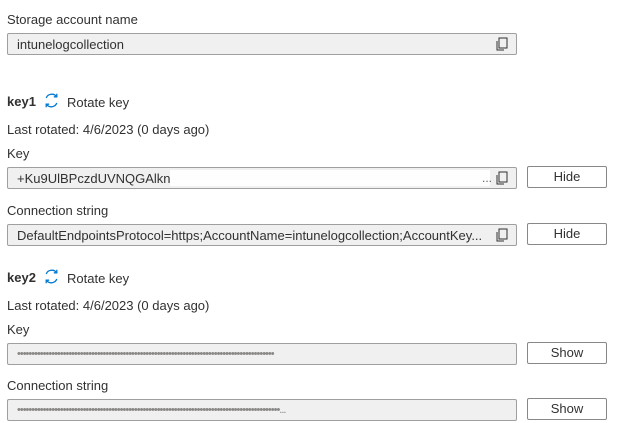  I want to click on key2-last-rotated: Last rotated: 4/6/2023 (0 days ago), so click(108, 305).